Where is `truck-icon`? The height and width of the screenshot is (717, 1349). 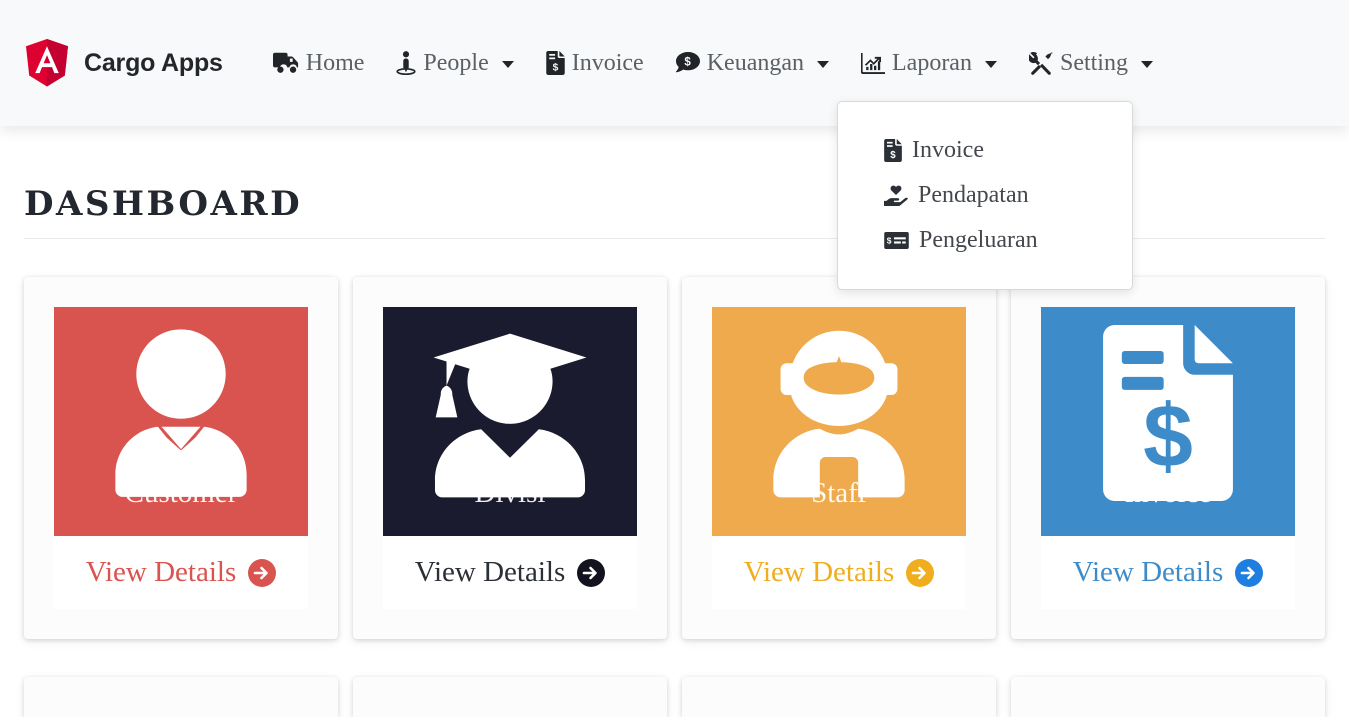
truck-icon is located at coordinates (285, 63).